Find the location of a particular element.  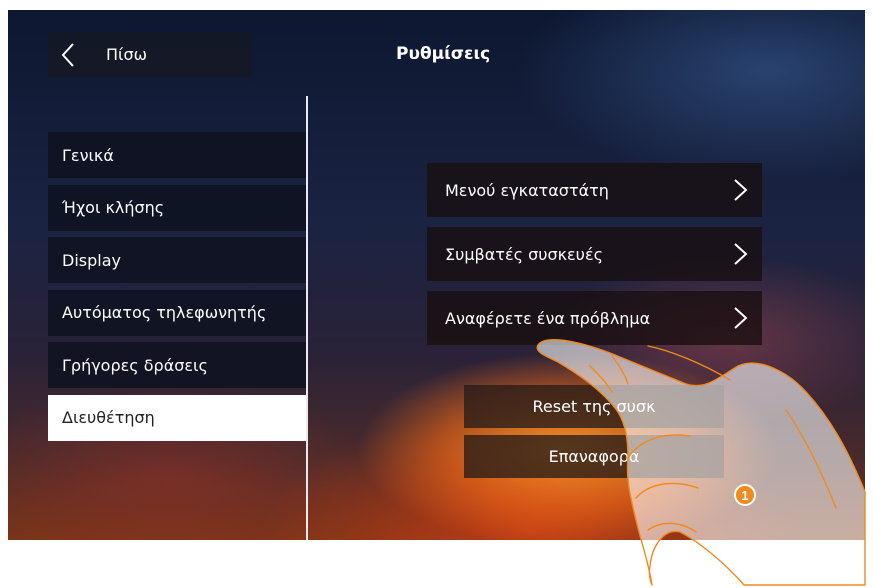

sidebar-item-configuration: Διευθέτηση is located at coordinates (177, 417).